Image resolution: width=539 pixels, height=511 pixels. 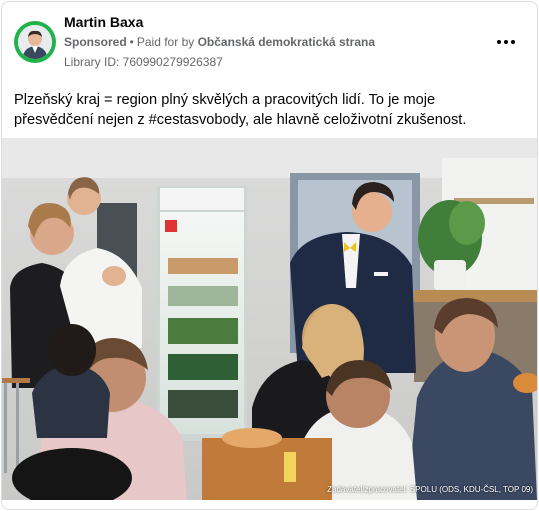 I want to click on more-options-button, so click(x=506, y=42).